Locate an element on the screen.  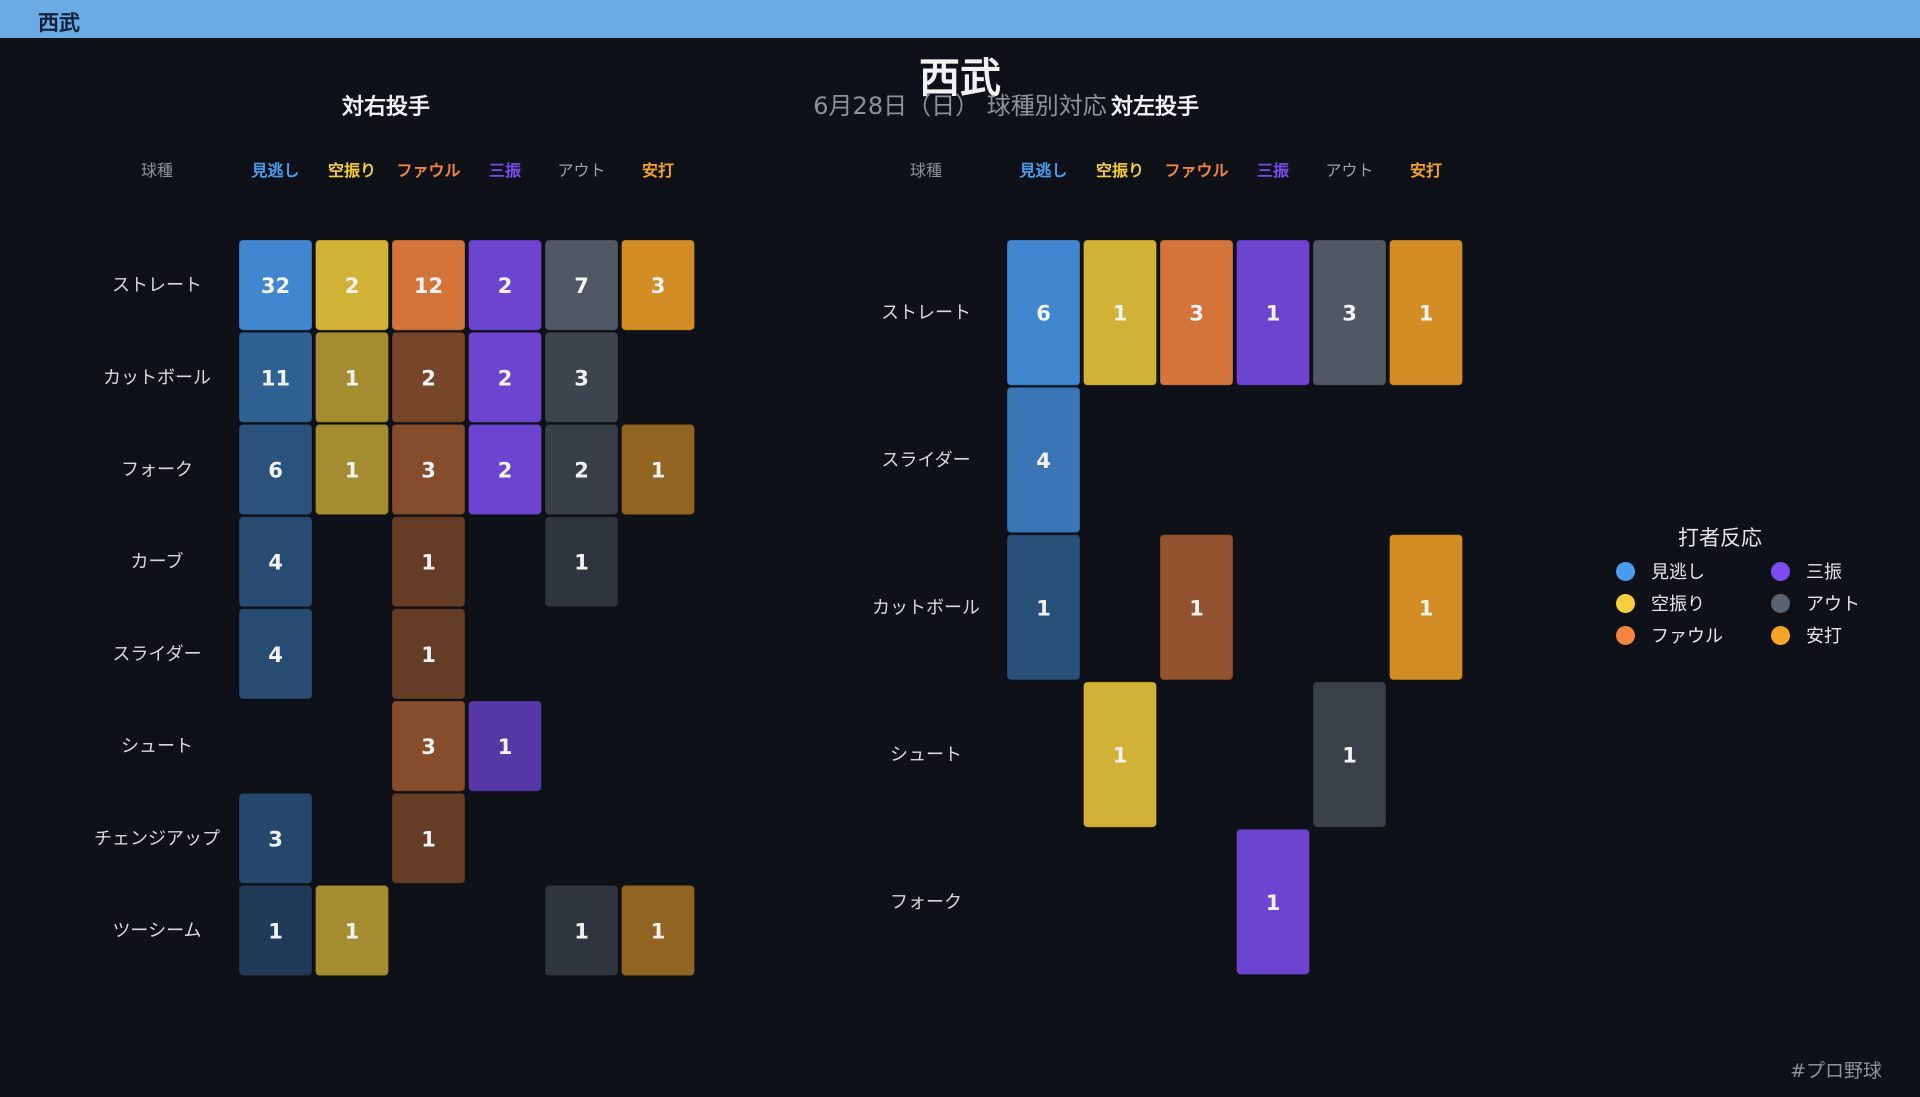
legend-item-karaburi: 空振り is located at coordinates (1687, 603).